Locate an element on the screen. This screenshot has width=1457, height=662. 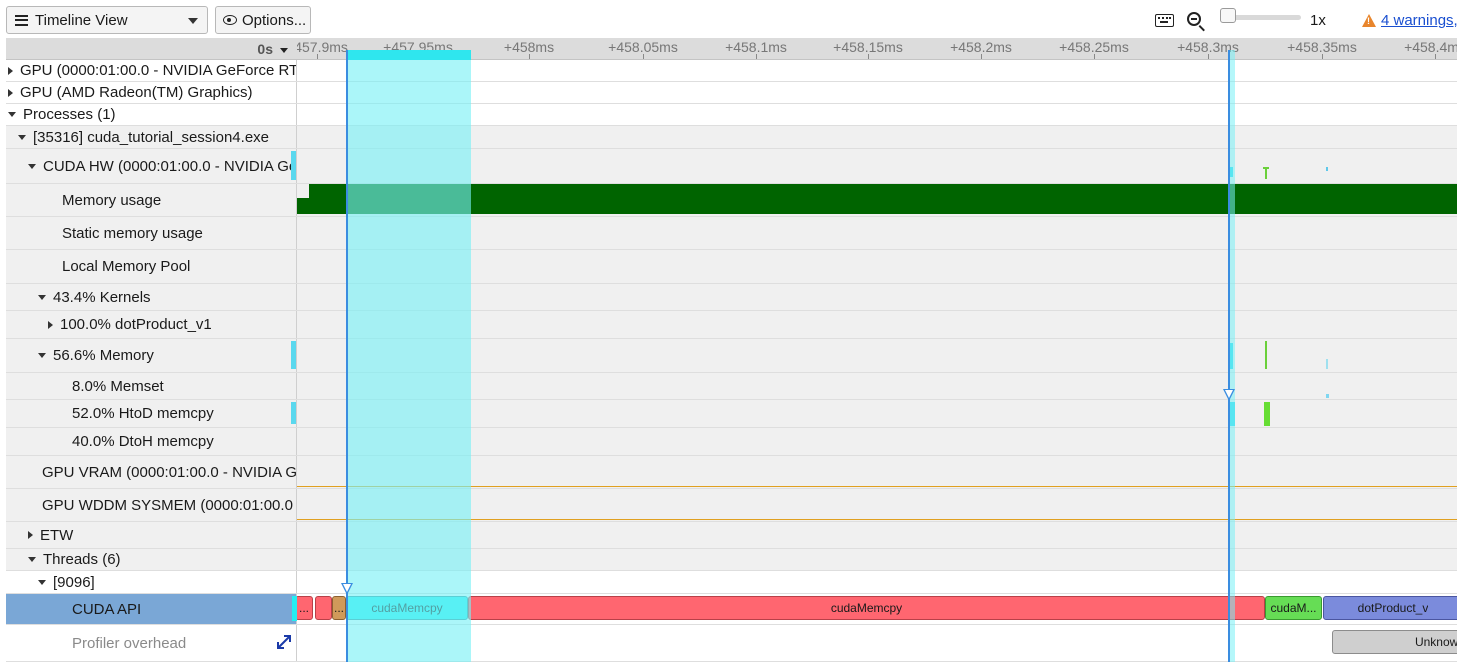
row-memset: 8.0% Memset is located at coordinates (731, 386).